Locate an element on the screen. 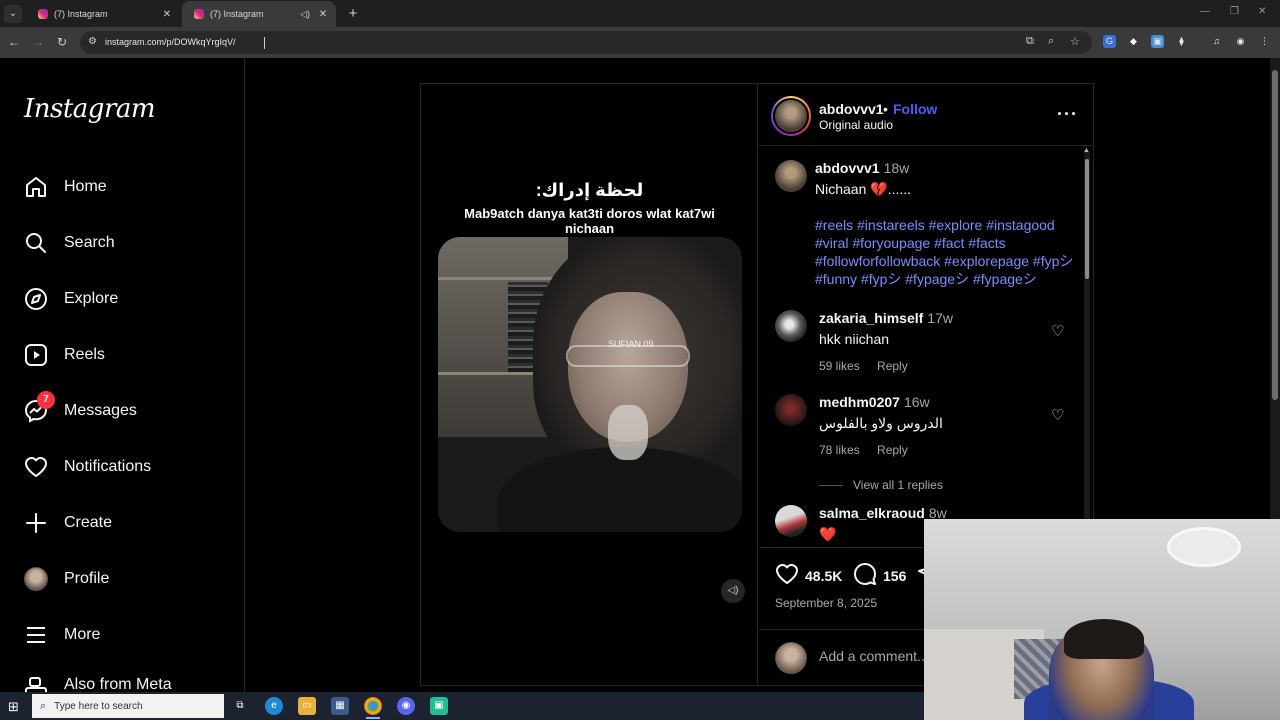  comment-likes: 59 likes is located at coordinates (839, 366).